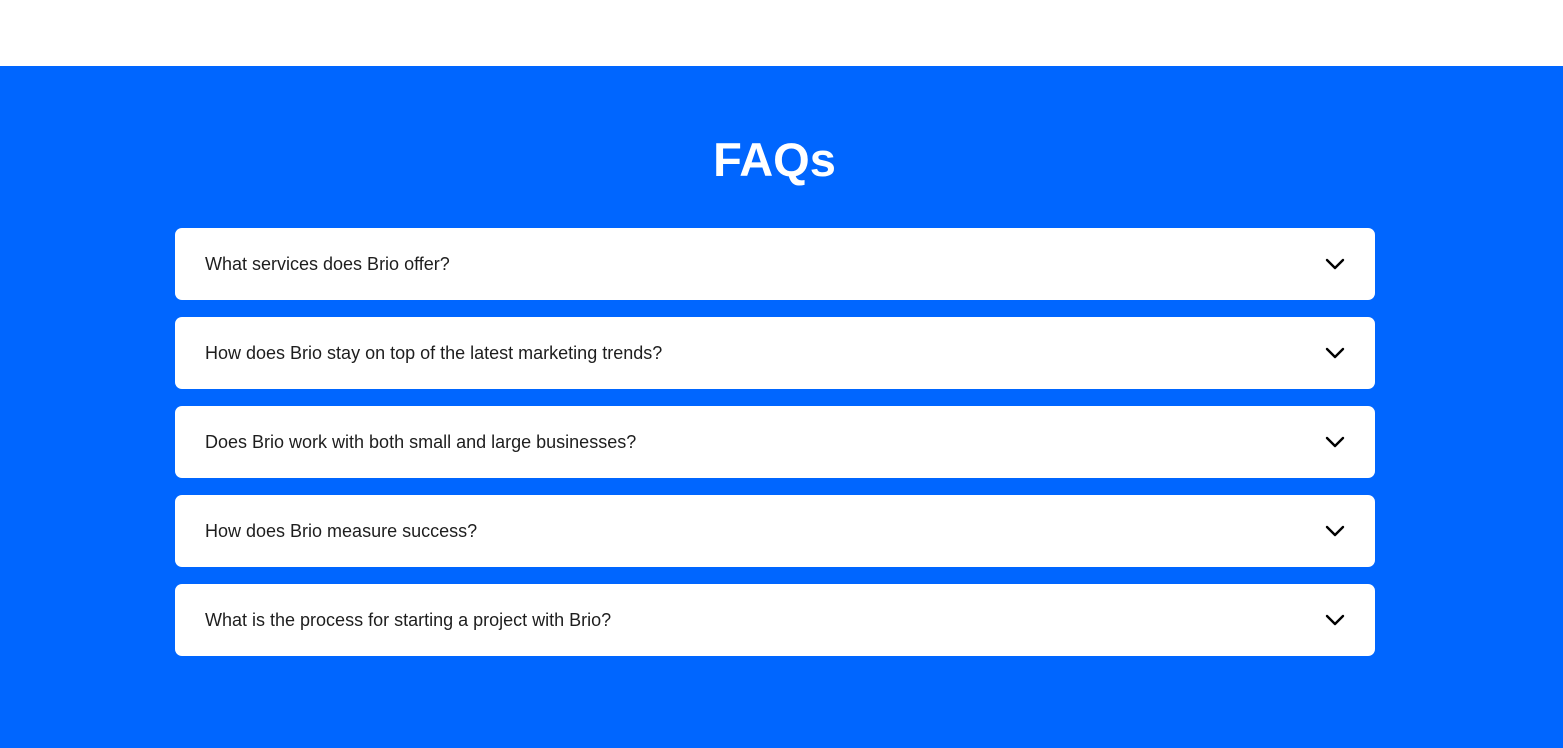 The height and width of the screenshot is (748, 1563). I want to click on faq-item-measure-success: How does Brio measure success?, so click(775, 531).